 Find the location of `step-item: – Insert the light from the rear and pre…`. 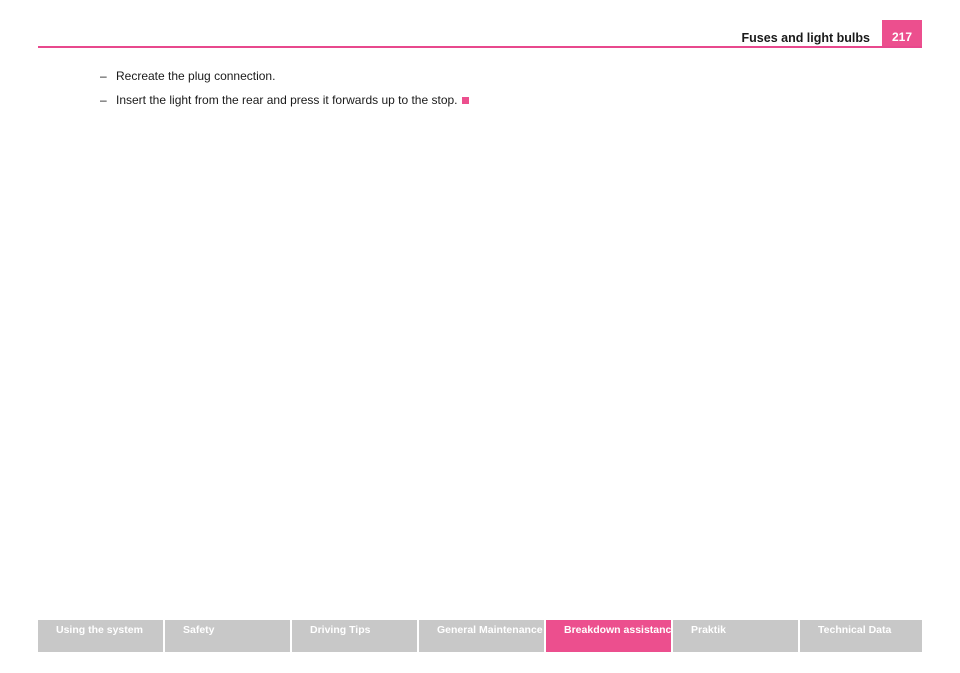

step-item: – Insert the light from the rear and pre… is located at coordinates (284, 100).